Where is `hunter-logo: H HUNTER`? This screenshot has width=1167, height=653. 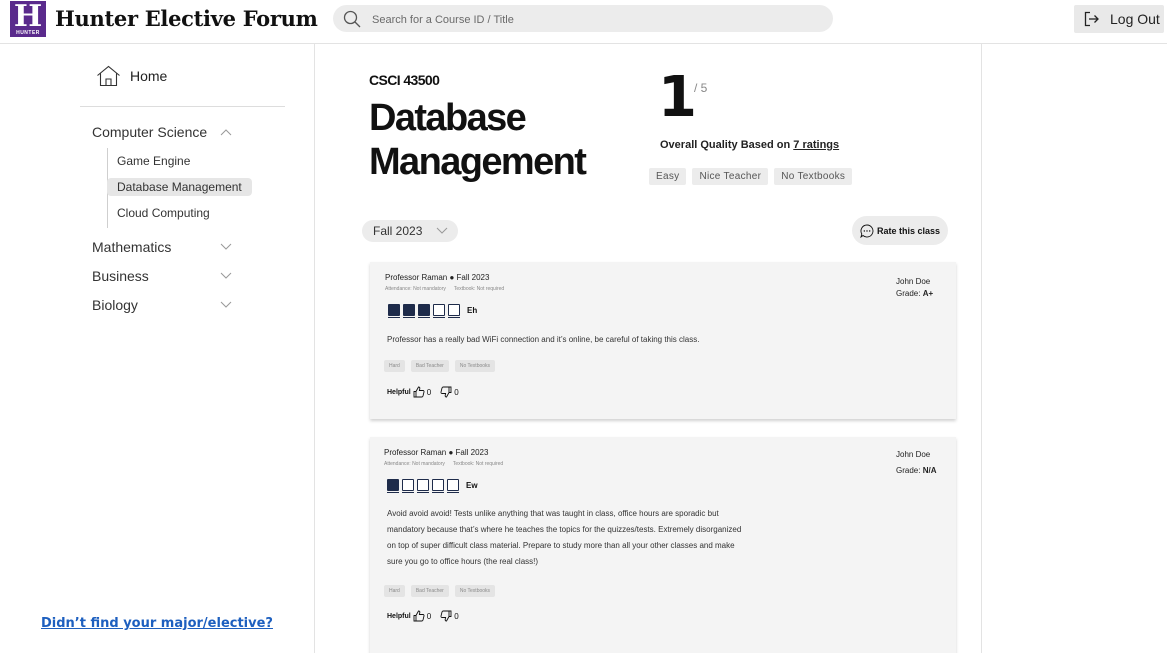 hunter-logo: H HUNTER is located at coordinates (28, 18).